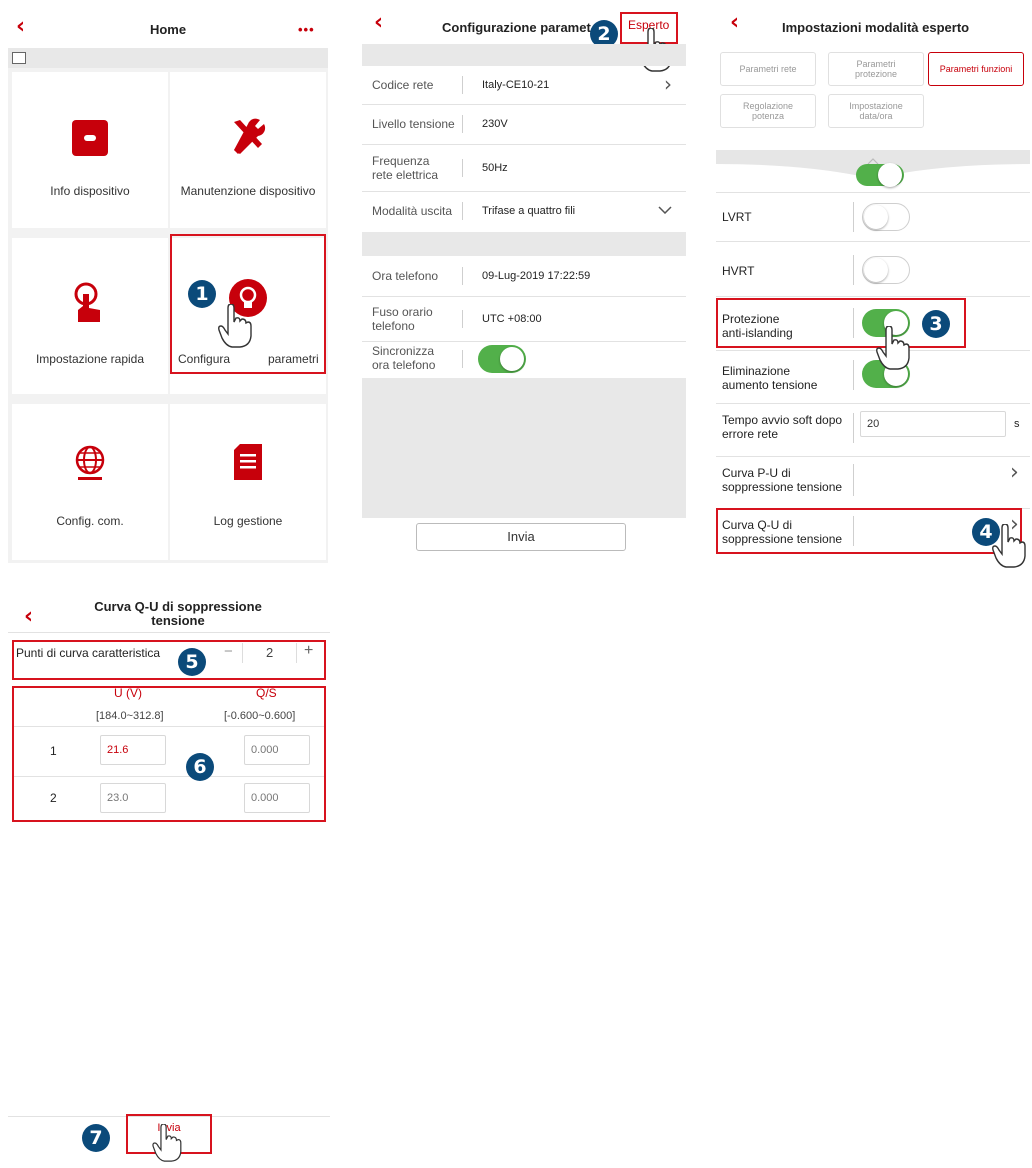 The height and width of the screenshot is (1168, 1032). I want to click on empty-area, so click(524, 448).